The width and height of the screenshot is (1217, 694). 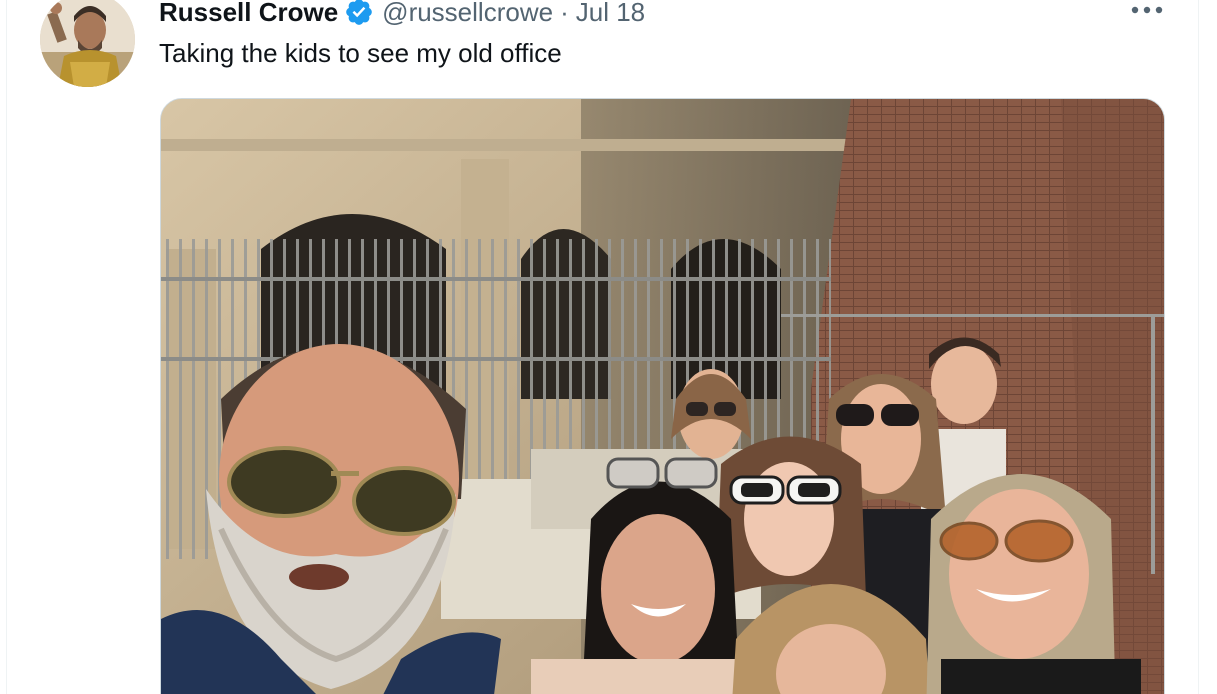 I want to click on tweet-timestamp: Jul 18, so click(x=610, y=14).